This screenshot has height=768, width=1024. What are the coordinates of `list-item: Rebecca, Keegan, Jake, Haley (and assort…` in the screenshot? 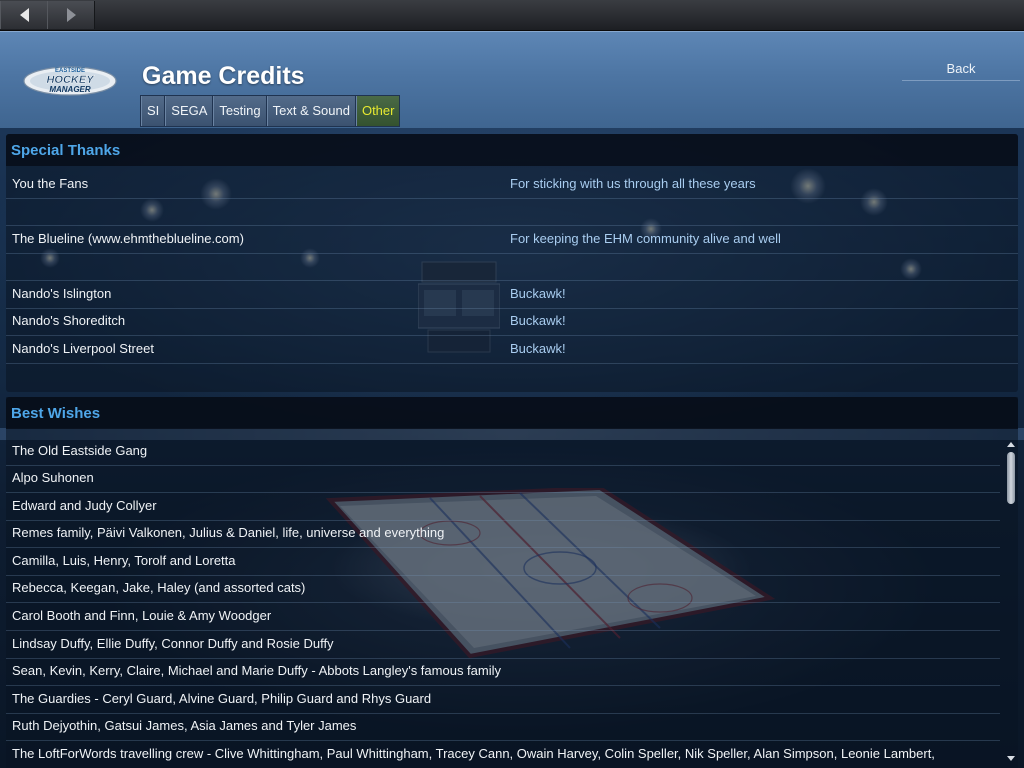 It's located at (503, 589).